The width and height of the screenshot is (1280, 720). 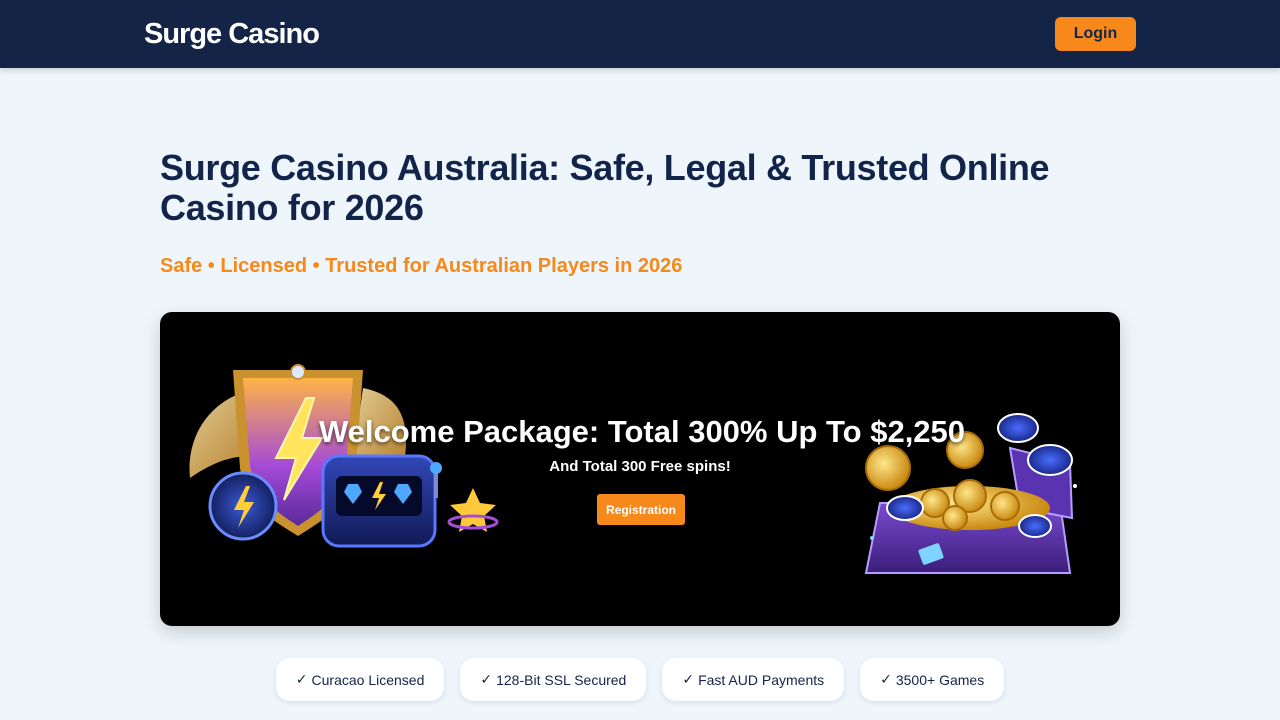 I want to click on feature-badge-games: ✓ 3500+ Games, so click(x=932, y=679).